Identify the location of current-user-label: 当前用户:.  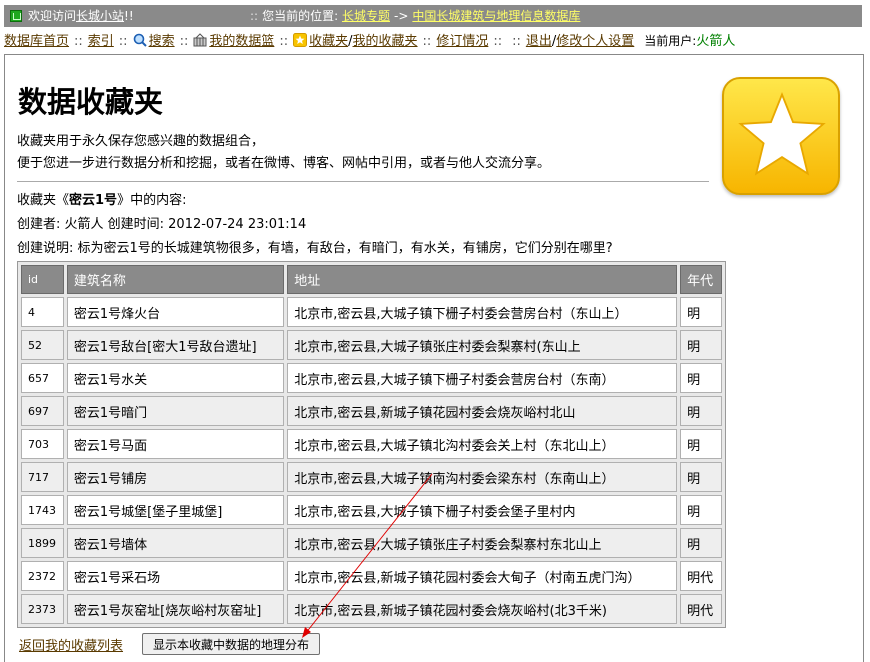
(670, 41).